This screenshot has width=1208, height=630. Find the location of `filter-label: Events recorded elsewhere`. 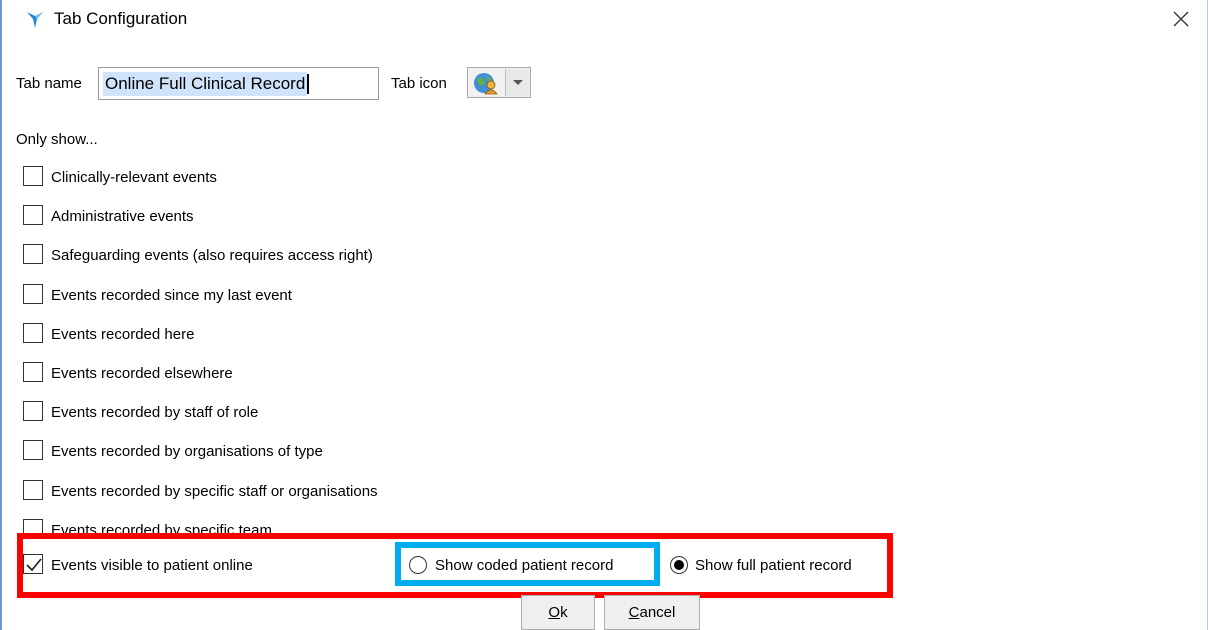

filter-label: Events recorded elsewhere is located at coordinates (142, 373).